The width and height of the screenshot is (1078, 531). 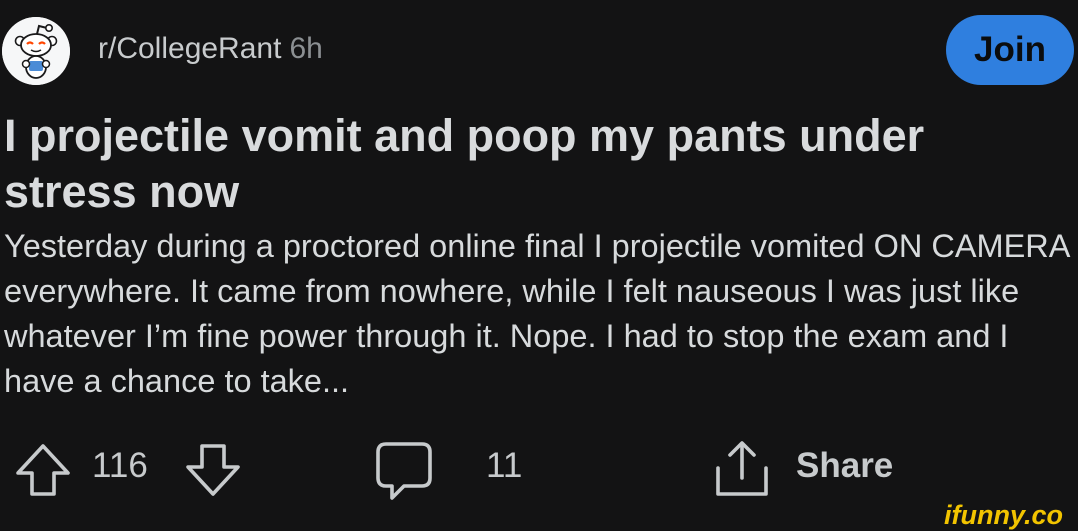 I want to click on vote-count: 116, so click(x=120, y=465).